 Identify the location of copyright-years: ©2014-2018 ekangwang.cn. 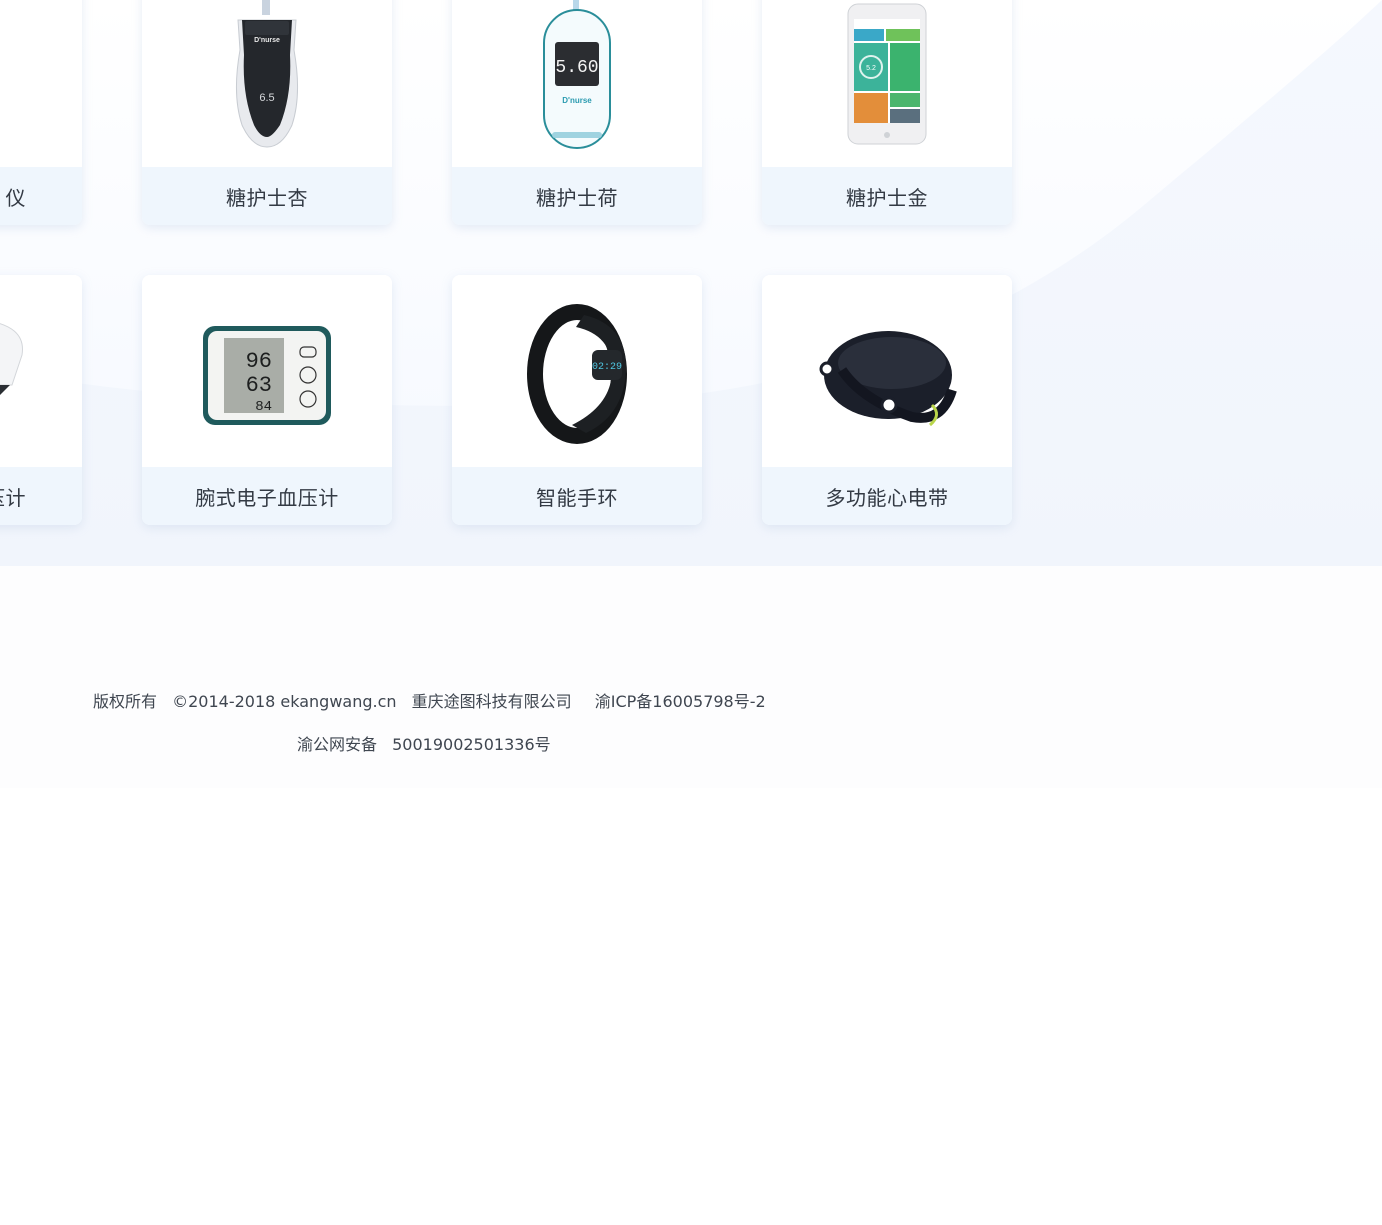
(284, 701).